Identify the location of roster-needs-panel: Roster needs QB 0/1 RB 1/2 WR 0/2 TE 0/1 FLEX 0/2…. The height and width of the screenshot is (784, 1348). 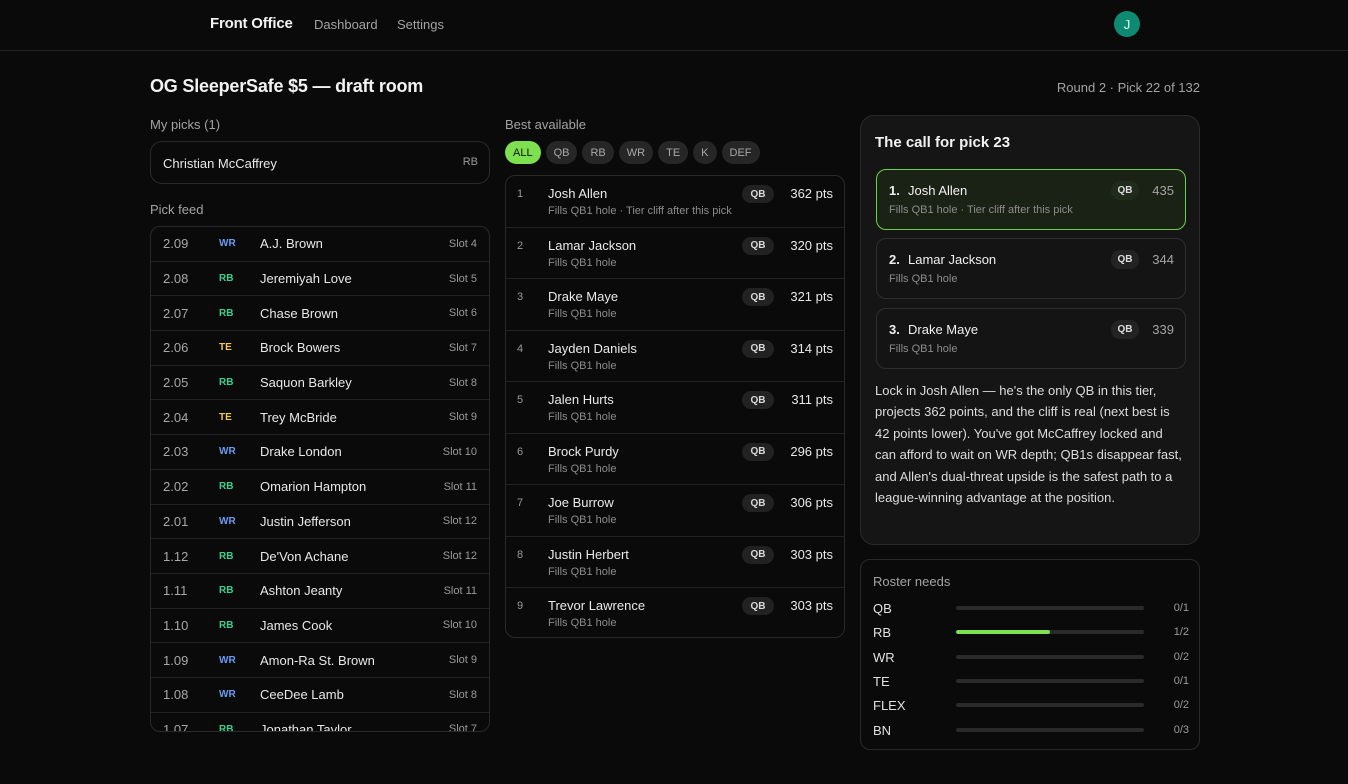
(1030, 654).